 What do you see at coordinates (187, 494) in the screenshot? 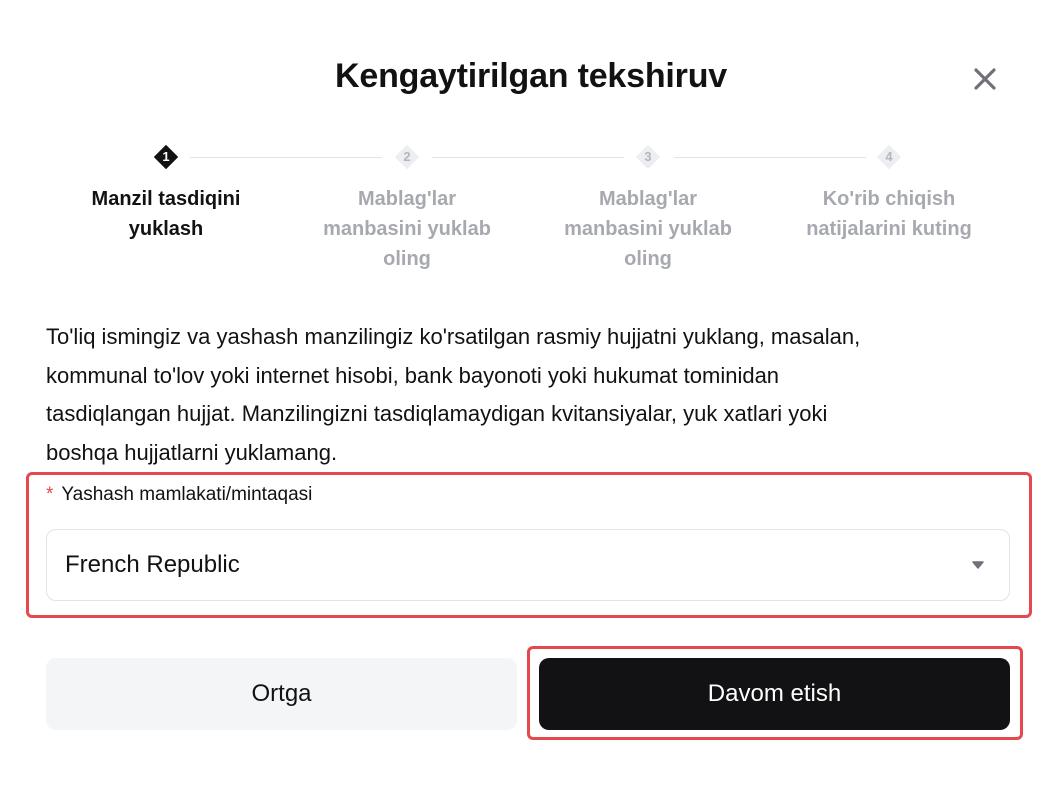
I see `country-label-text: Yashash mamlakati/mintaqasi` at bounding box center [187, 494].